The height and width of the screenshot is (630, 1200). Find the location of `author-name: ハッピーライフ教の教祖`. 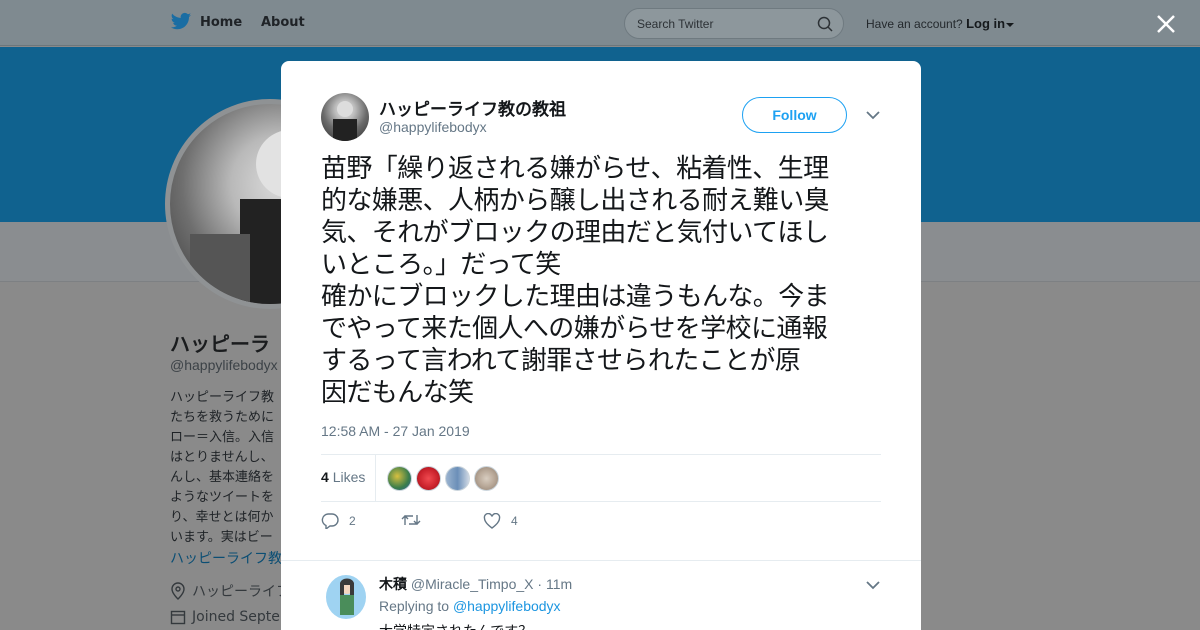

author-name: ハッピーライフ教の教祖 is located at coordinates (472, 107).